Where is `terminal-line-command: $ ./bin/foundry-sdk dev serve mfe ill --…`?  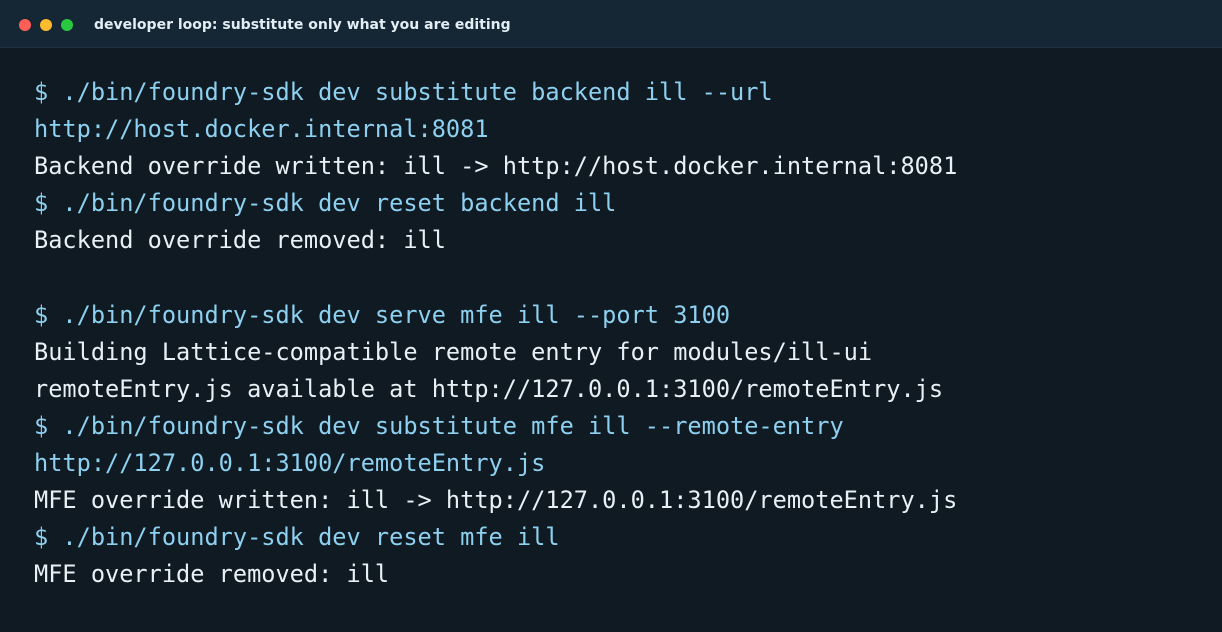
terminal-line-command: $ ./bin/foundry-sdk dev serve mfe ill --… is located at coordinates (382, 314).